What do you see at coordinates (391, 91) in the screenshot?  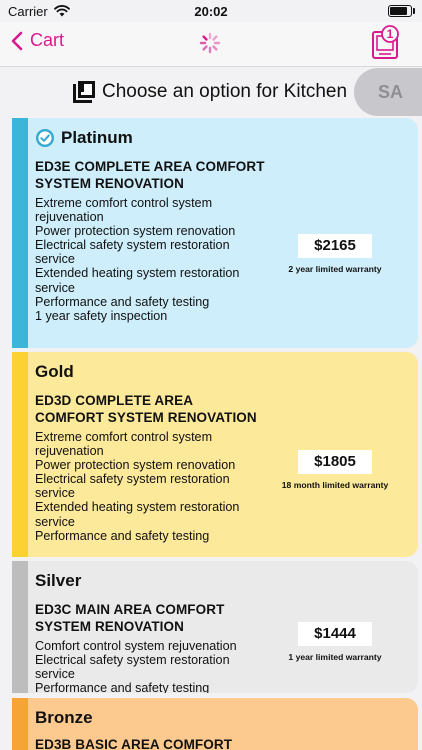 I see `sa-label: SA` at bounding box center [391, 91].